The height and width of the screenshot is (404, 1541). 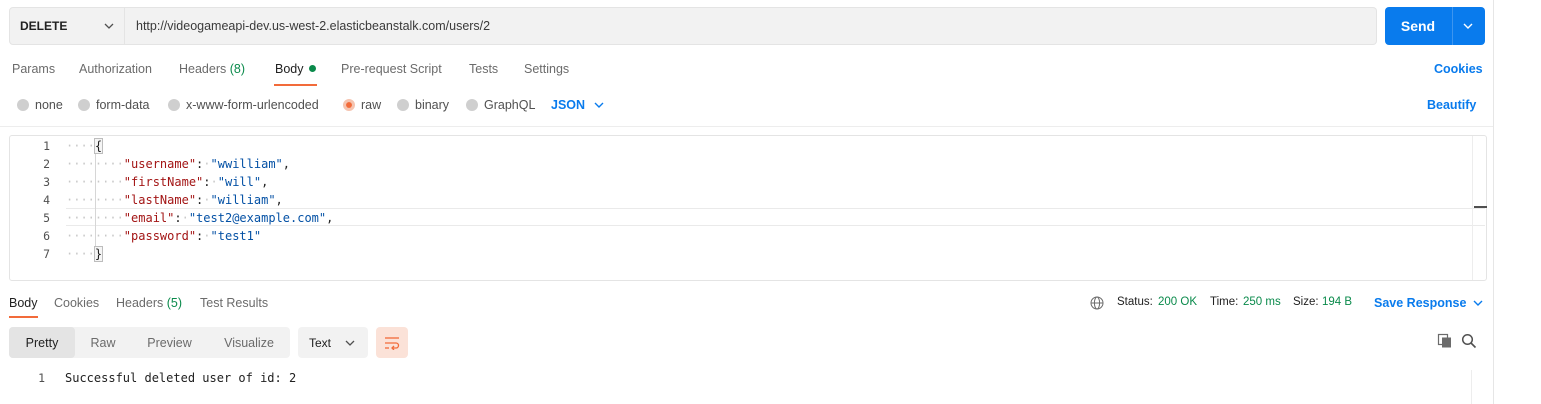 What do you see at coordinates (546, 69) in the screenshot?
I see `tab-settings: Settings` at bounding box center [546, 69].